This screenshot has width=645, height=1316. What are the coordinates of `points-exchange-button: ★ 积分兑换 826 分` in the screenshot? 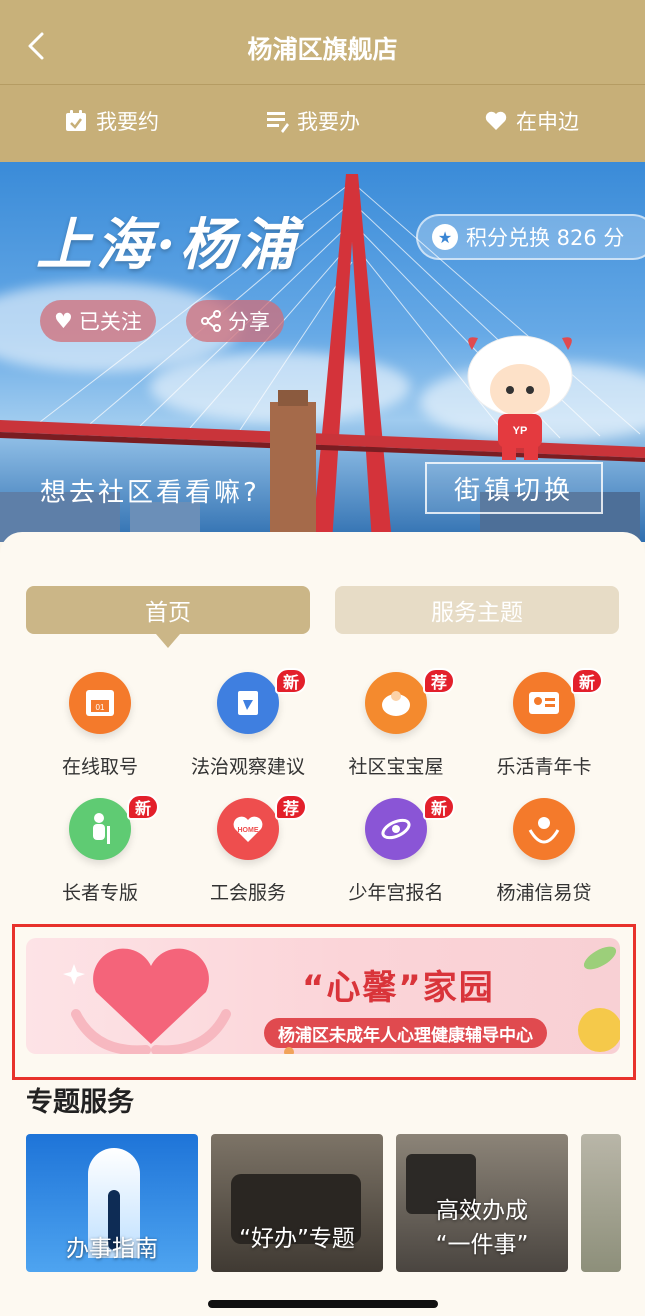 It's located at (530, 237).